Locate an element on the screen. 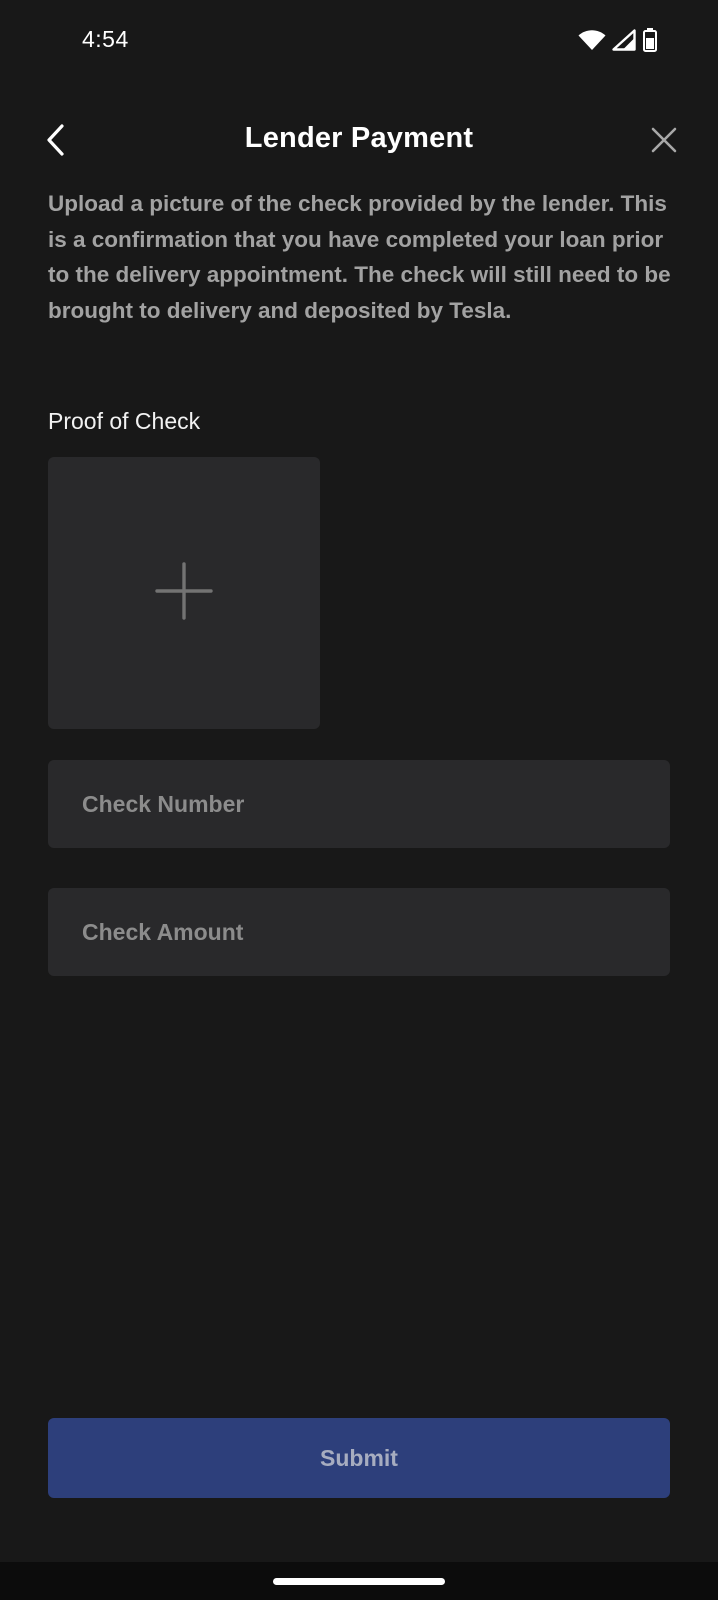  plus-icon is located at coordinates (184, 593).